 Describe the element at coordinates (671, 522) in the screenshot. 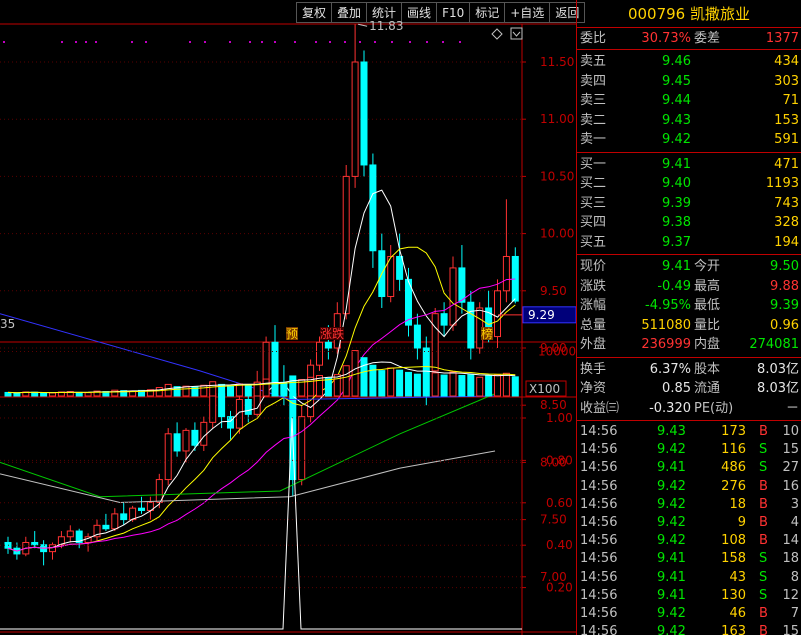

I see `tick-price: 9.42` at that location.